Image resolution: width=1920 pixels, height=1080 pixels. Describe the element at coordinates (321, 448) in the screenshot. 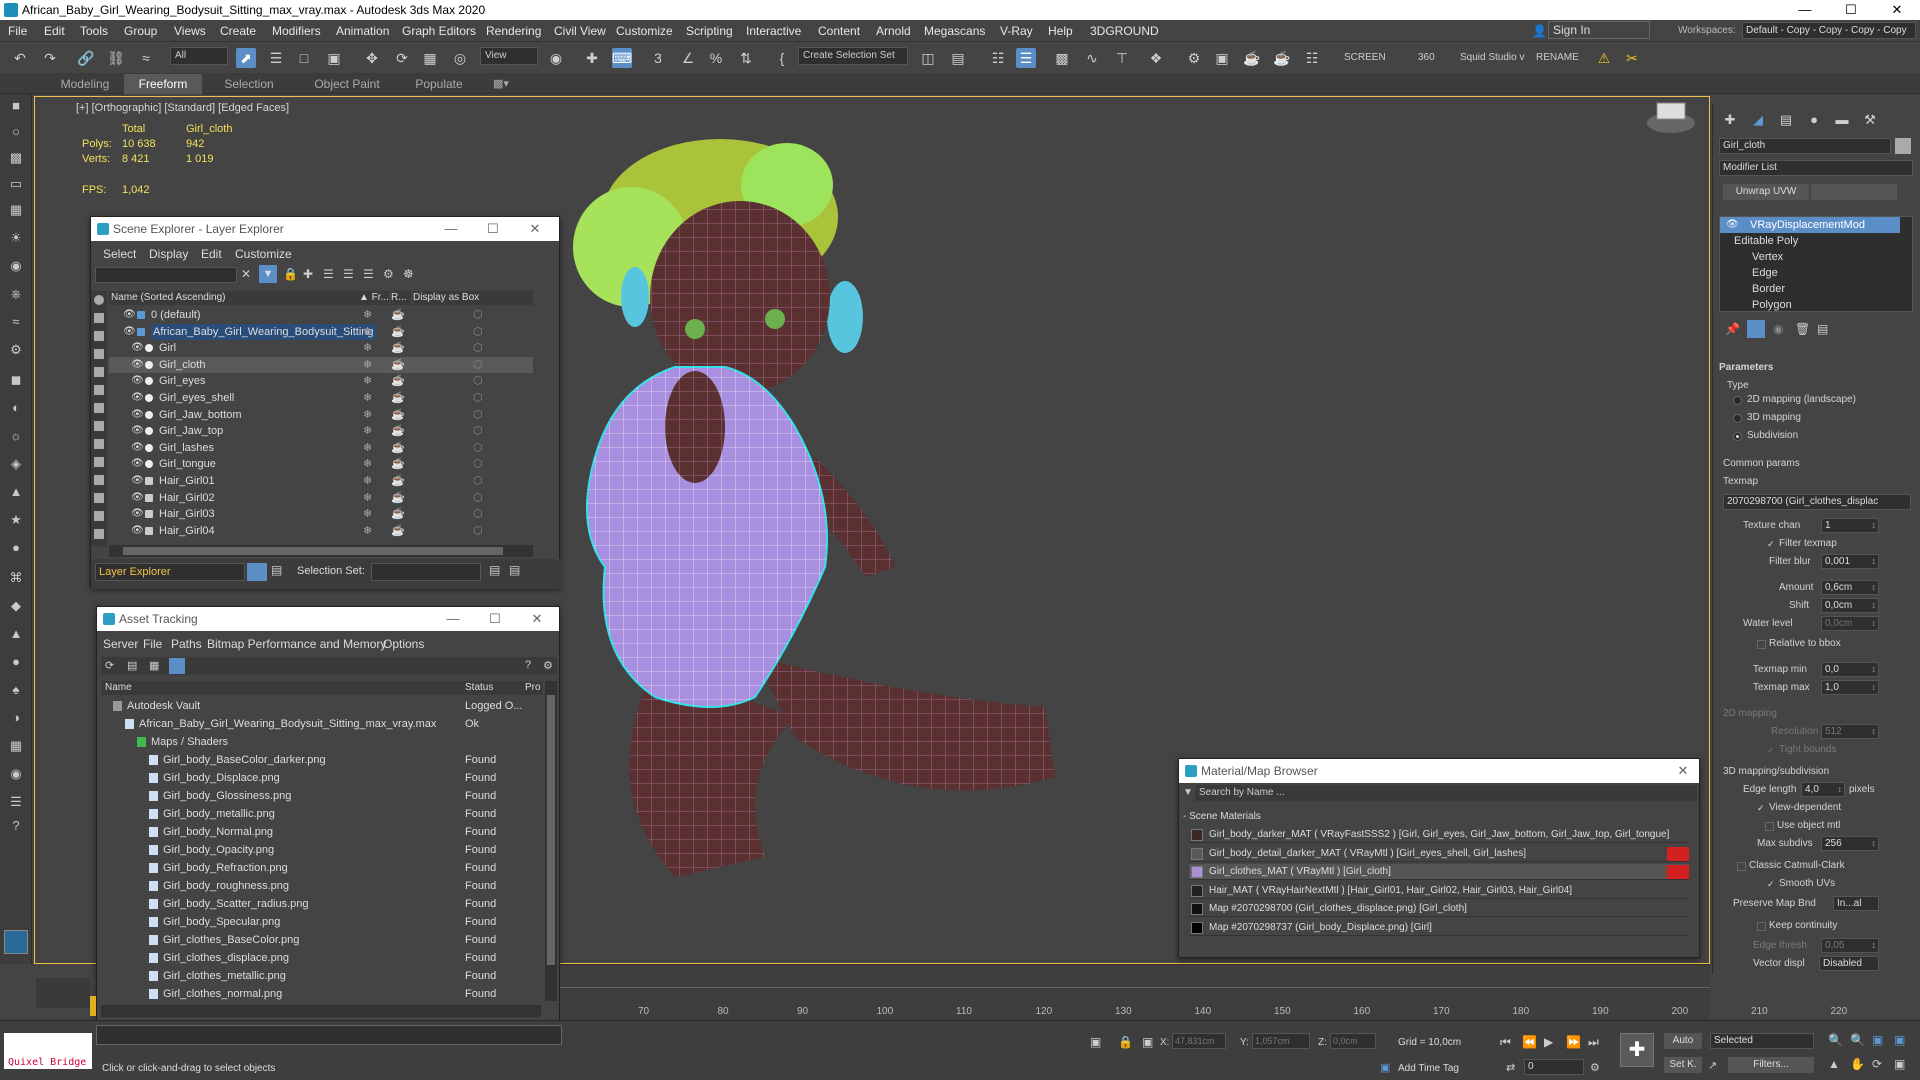

I see `se-row: 👁 Girl_lashes ❄ ☕ ⬡` at that location.